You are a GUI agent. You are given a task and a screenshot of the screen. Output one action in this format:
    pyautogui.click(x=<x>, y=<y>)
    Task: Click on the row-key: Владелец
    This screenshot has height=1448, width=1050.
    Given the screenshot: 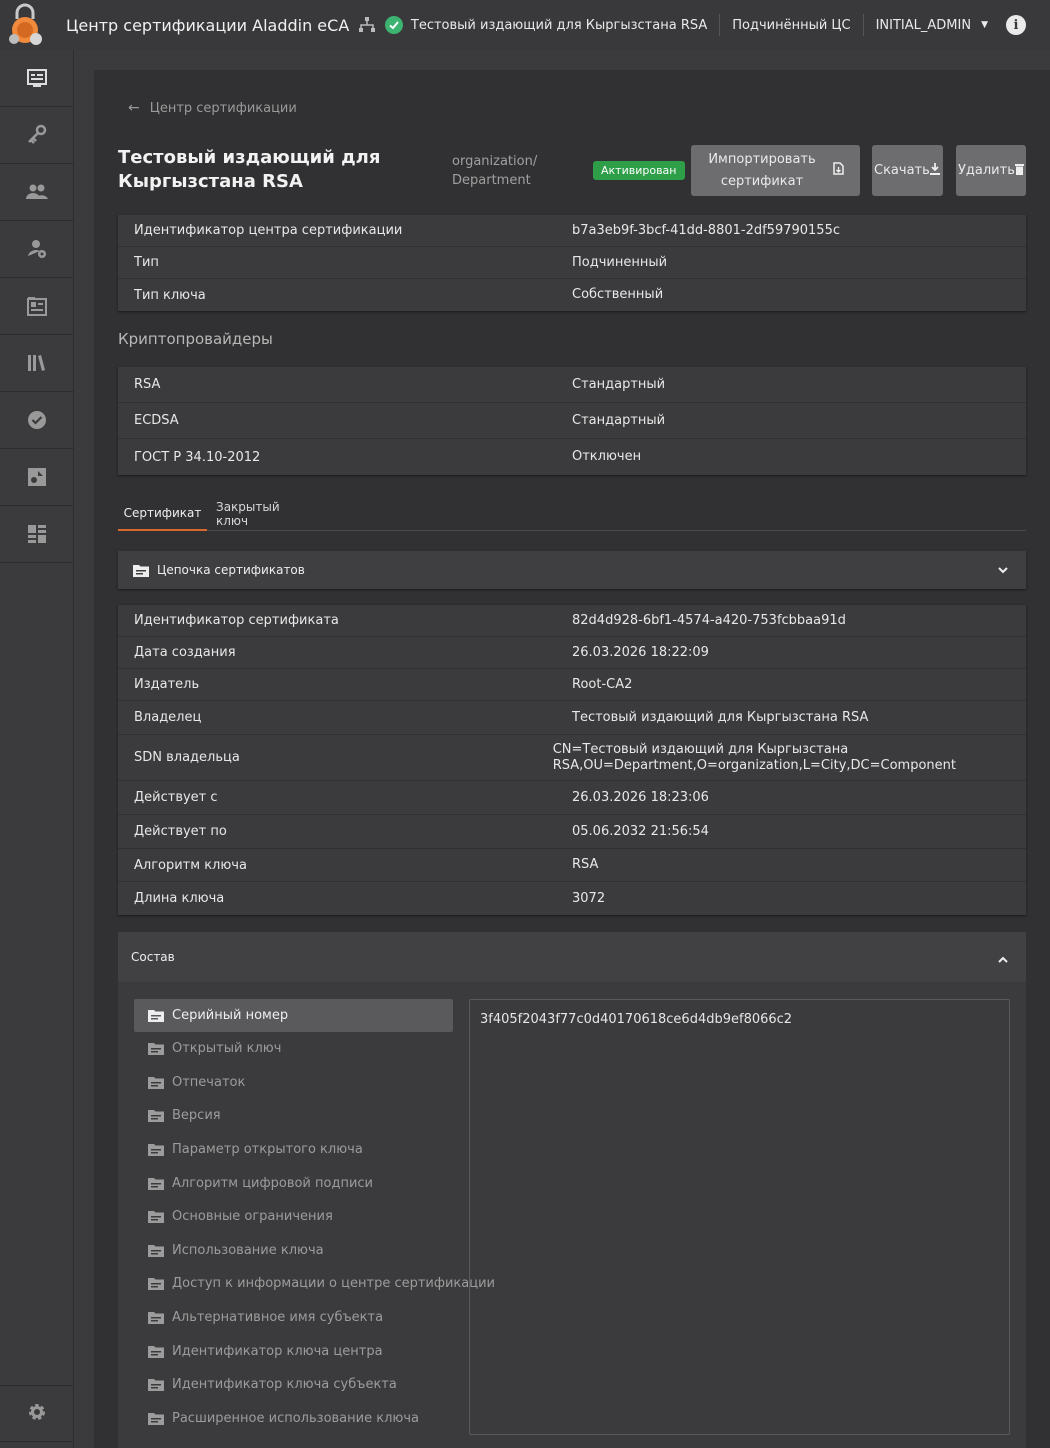 What is the action you would take?
    pyautogui.click(x=168, y=717)
    